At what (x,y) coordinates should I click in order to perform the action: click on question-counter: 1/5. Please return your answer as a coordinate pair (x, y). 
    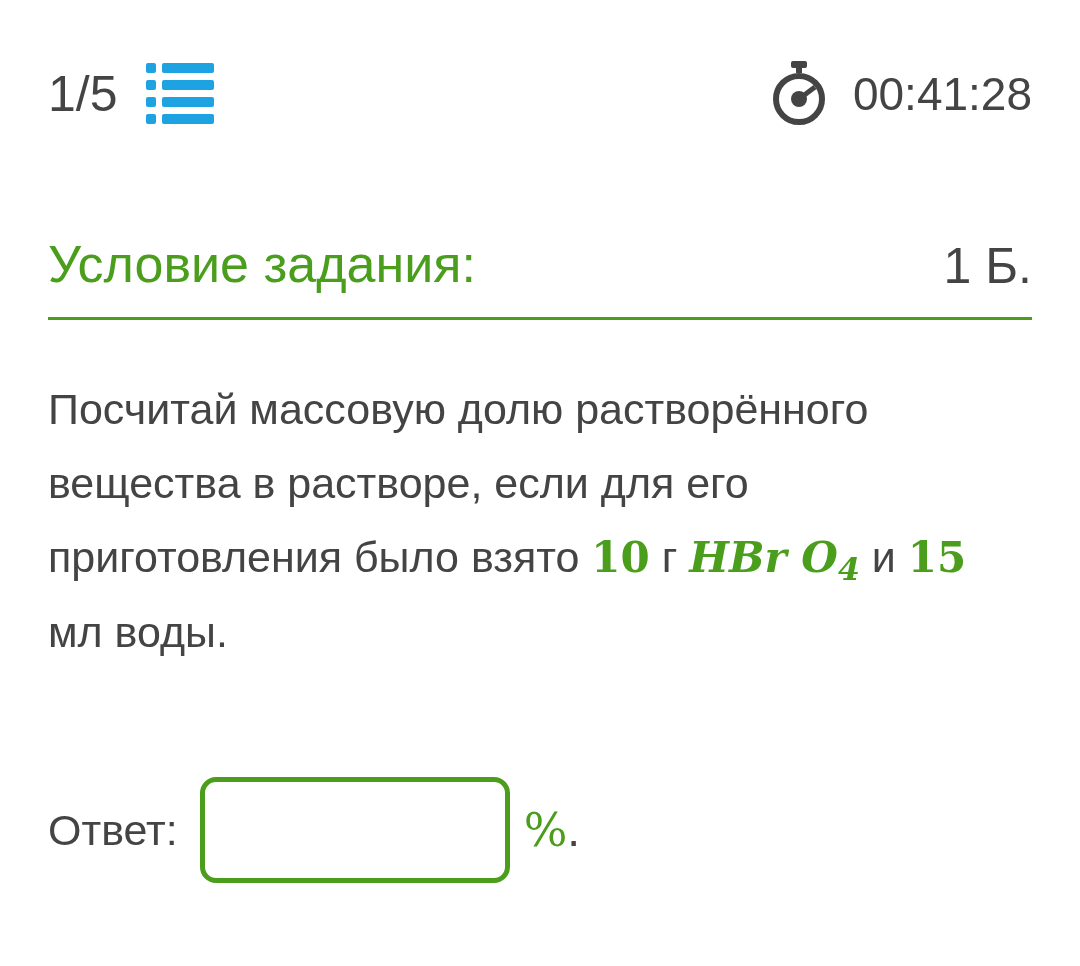
    Looking at the image, I should click on (83, 94).